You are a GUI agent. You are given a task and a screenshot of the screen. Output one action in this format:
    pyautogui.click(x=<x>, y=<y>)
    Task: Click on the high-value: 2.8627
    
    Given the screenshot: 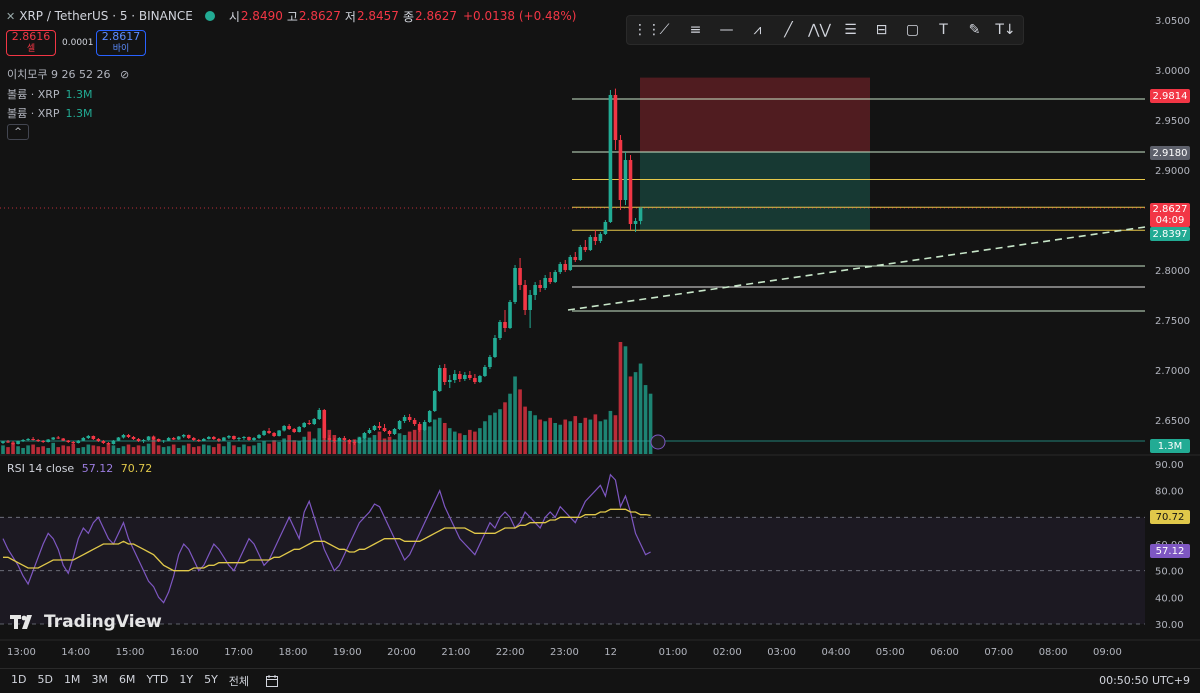 What is the action you would take?
    pyautogui.click(x=319, y=16)
    